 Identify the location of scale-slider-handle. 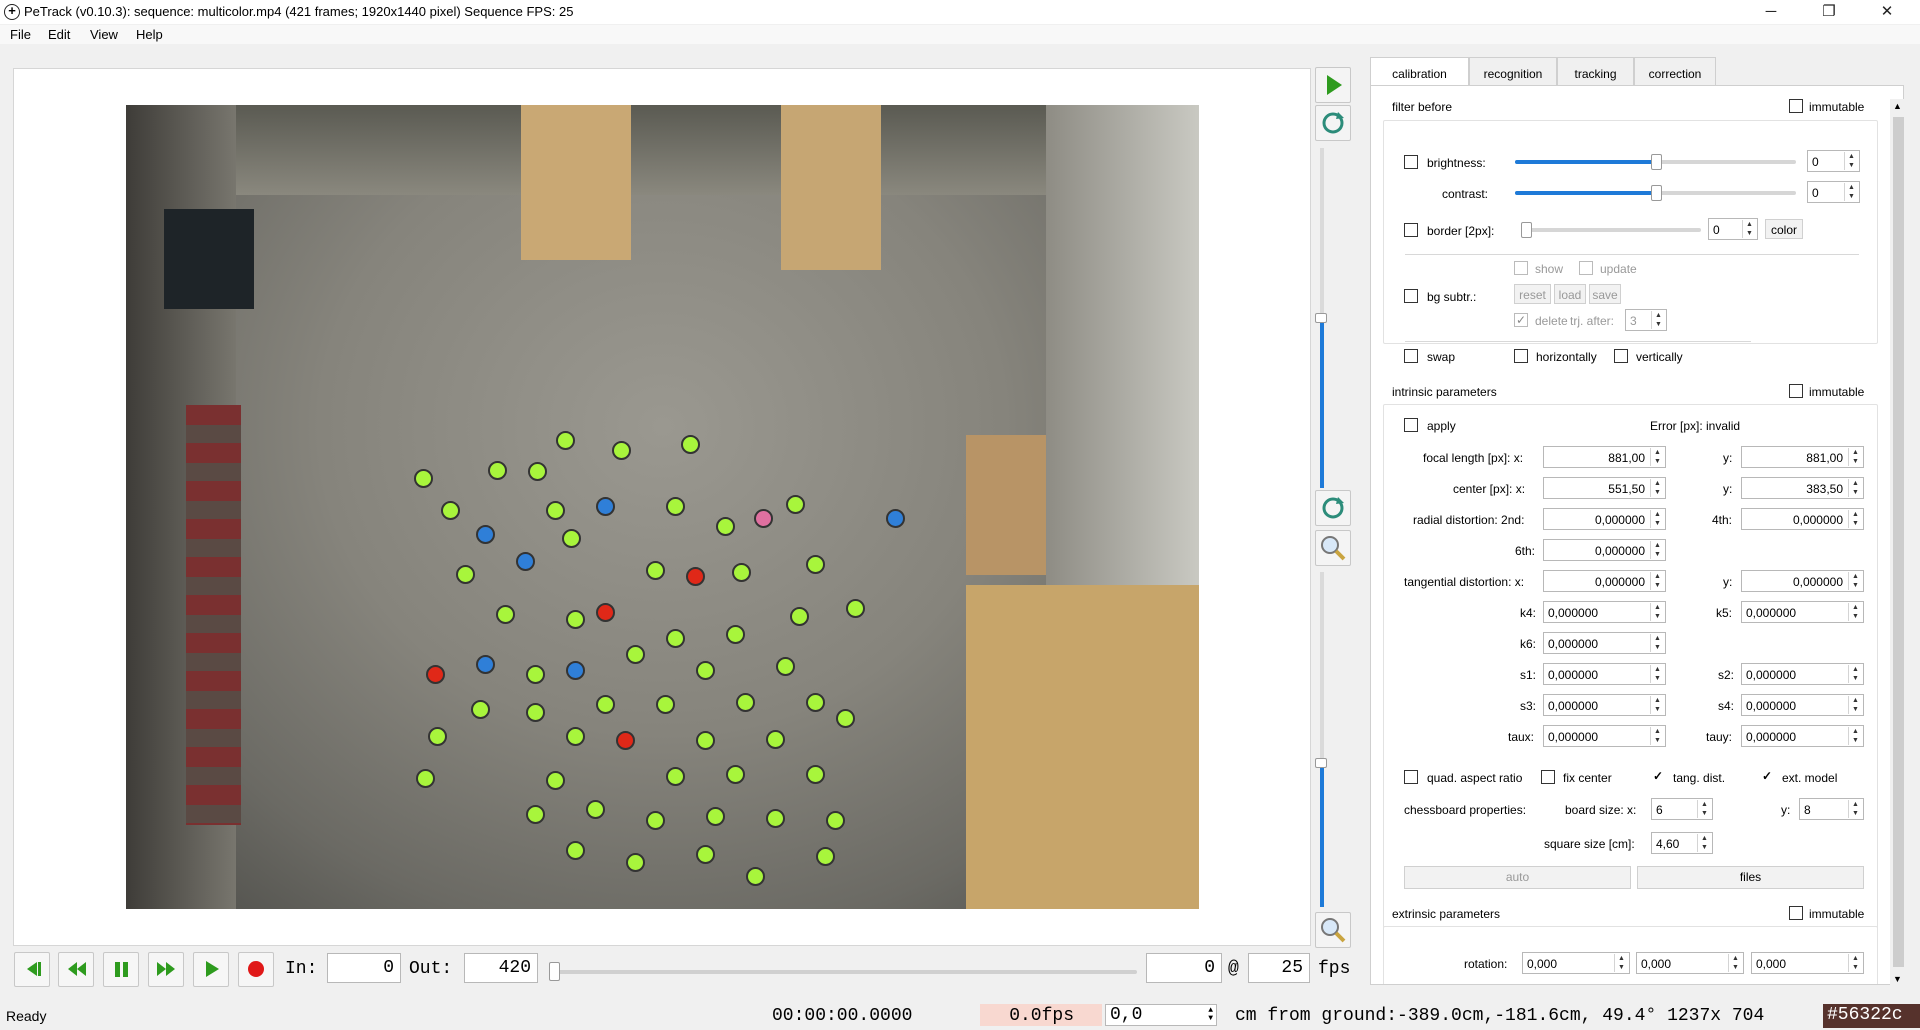
(1321, 763).